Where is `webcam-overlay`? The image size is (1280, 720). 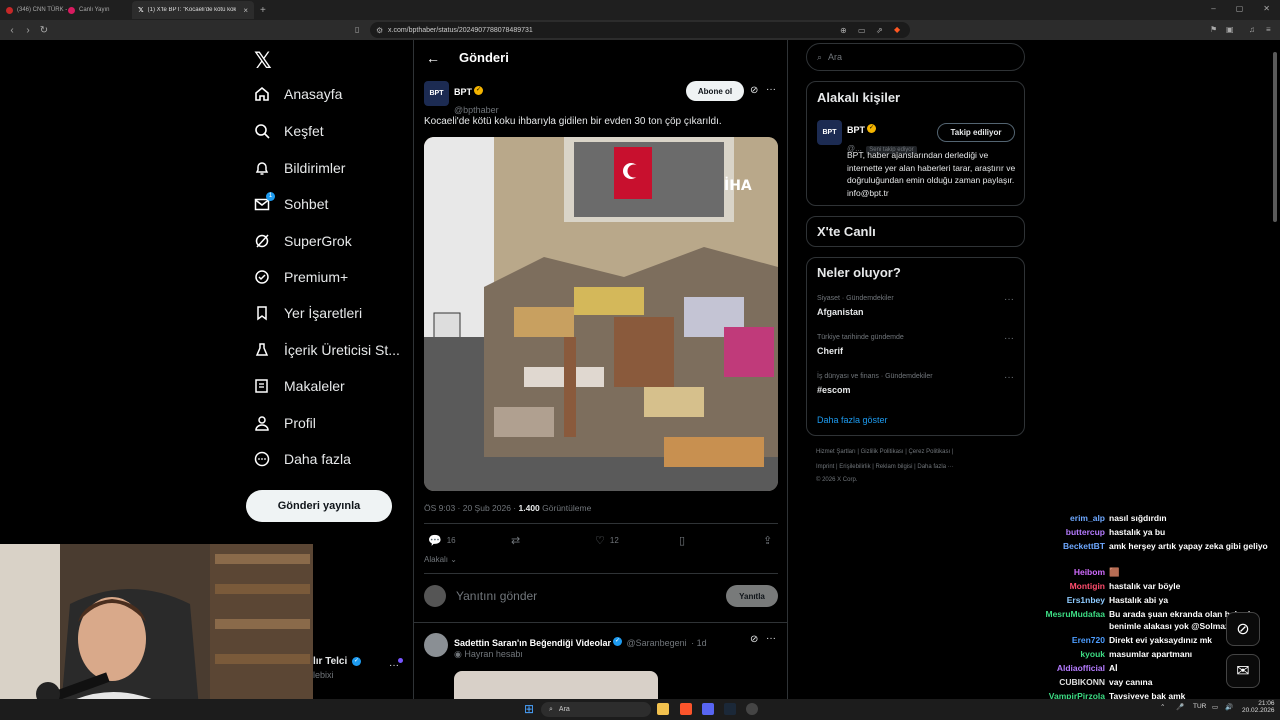 webcam-overlay is located at coordinates (156, 632).